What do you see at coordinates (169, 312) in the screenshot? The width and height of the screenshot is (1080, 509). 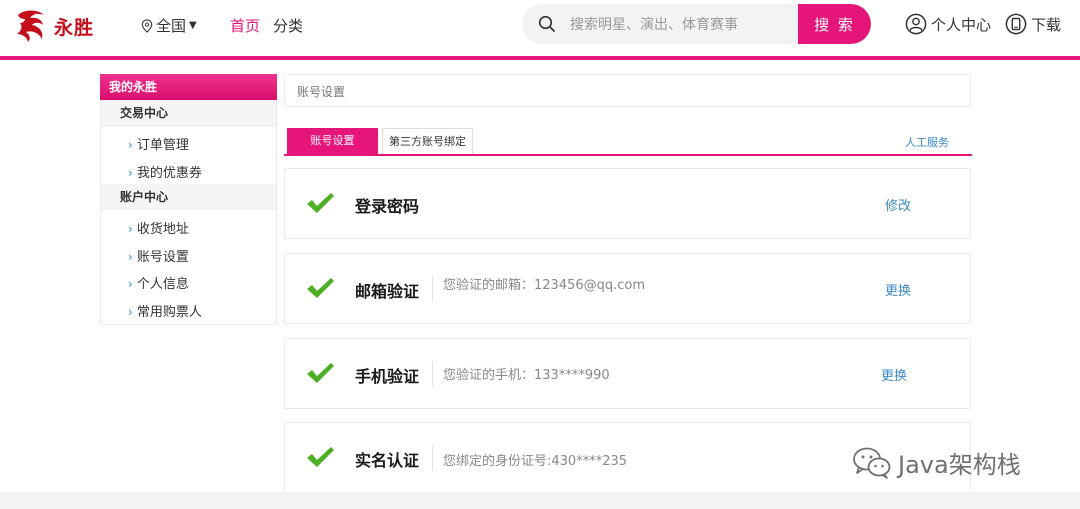 I see `sidebar-item-label: 常用购票人` at bounding box center [169, 312].